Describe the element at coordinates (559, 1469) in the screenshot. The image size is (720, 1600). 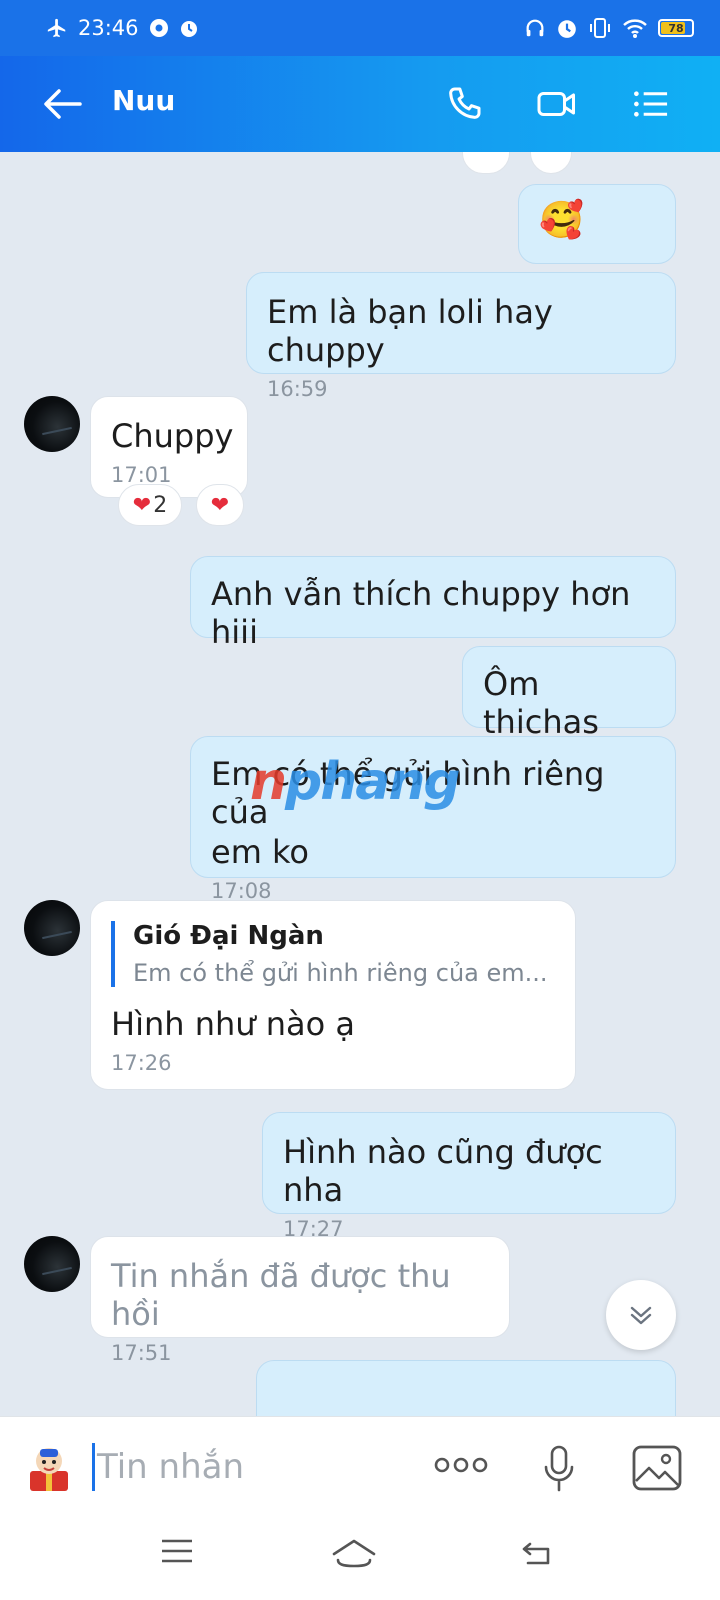
I see `microphone-icon` at that location.